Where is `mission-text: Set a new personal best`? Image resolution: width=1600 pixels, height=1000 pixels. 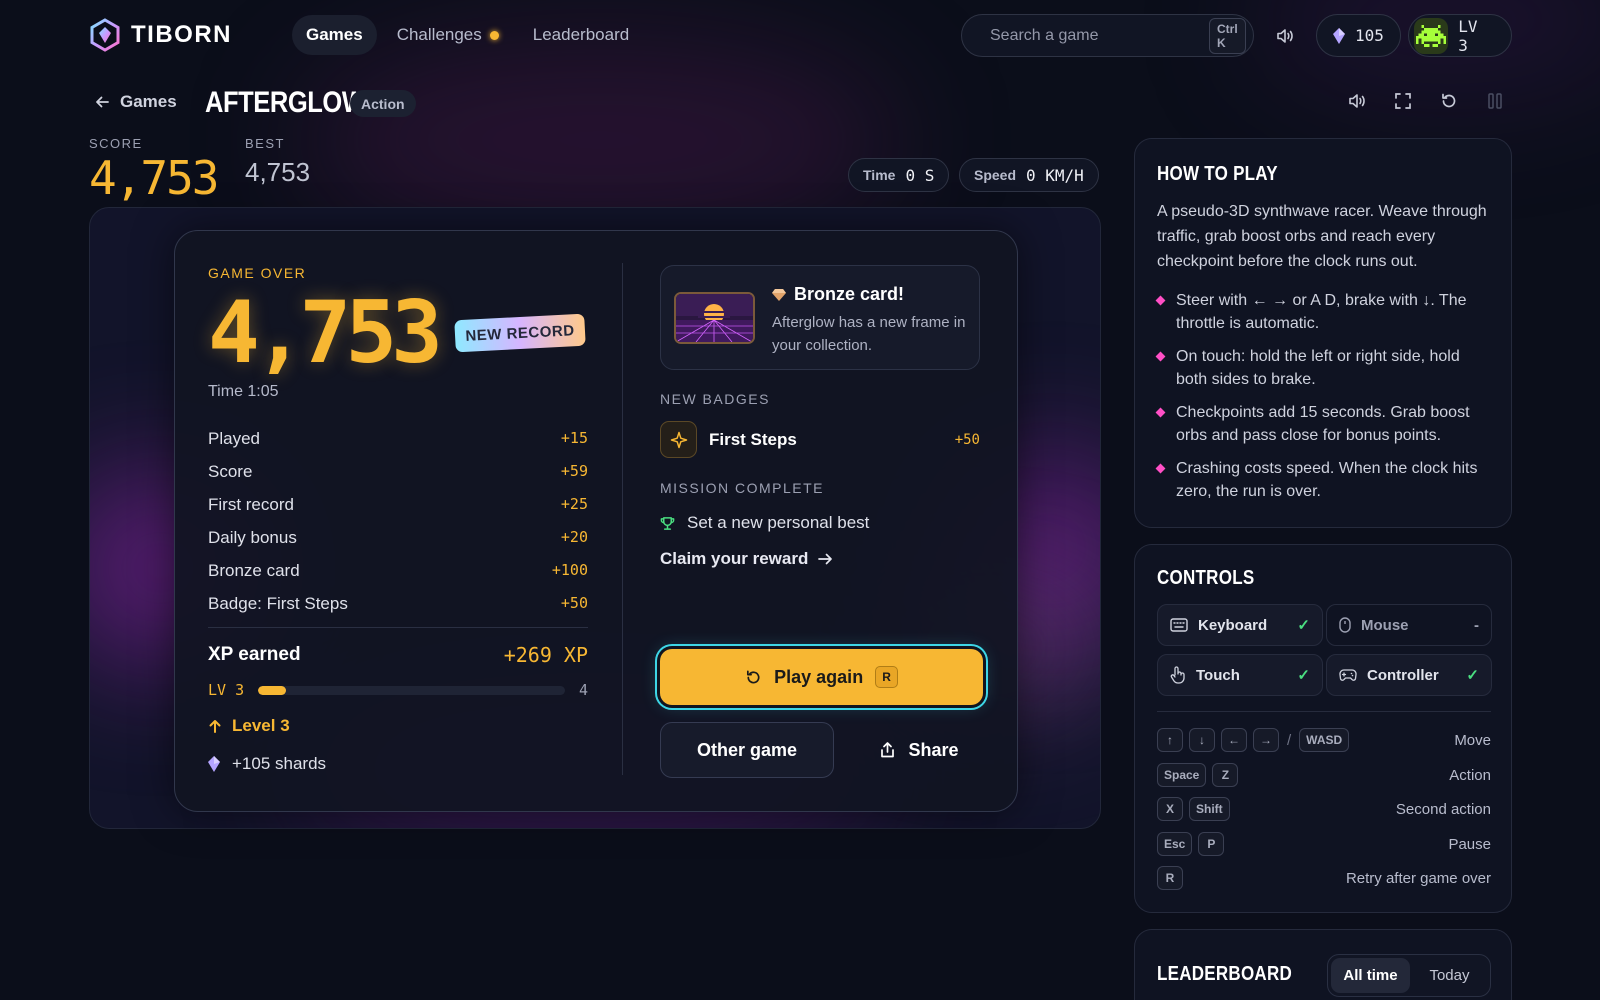 mission-text: Set a new personal best is located at coordinates (778, 522).